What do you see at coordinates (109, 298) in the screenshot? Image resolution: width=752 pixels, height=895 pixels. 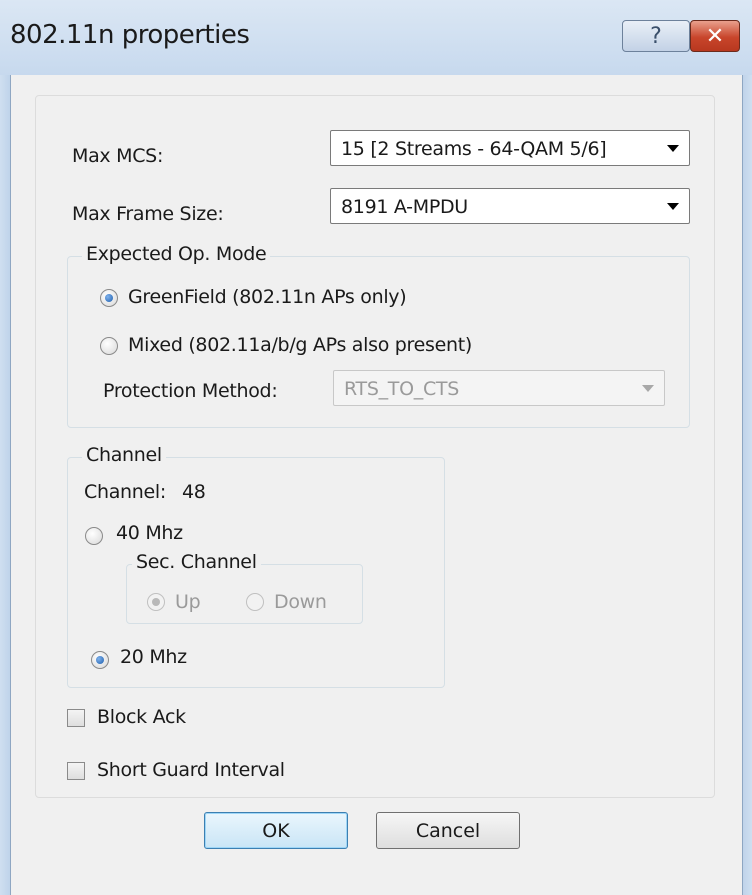 I see `greenfield-radio` at bounding box center [109, 298].